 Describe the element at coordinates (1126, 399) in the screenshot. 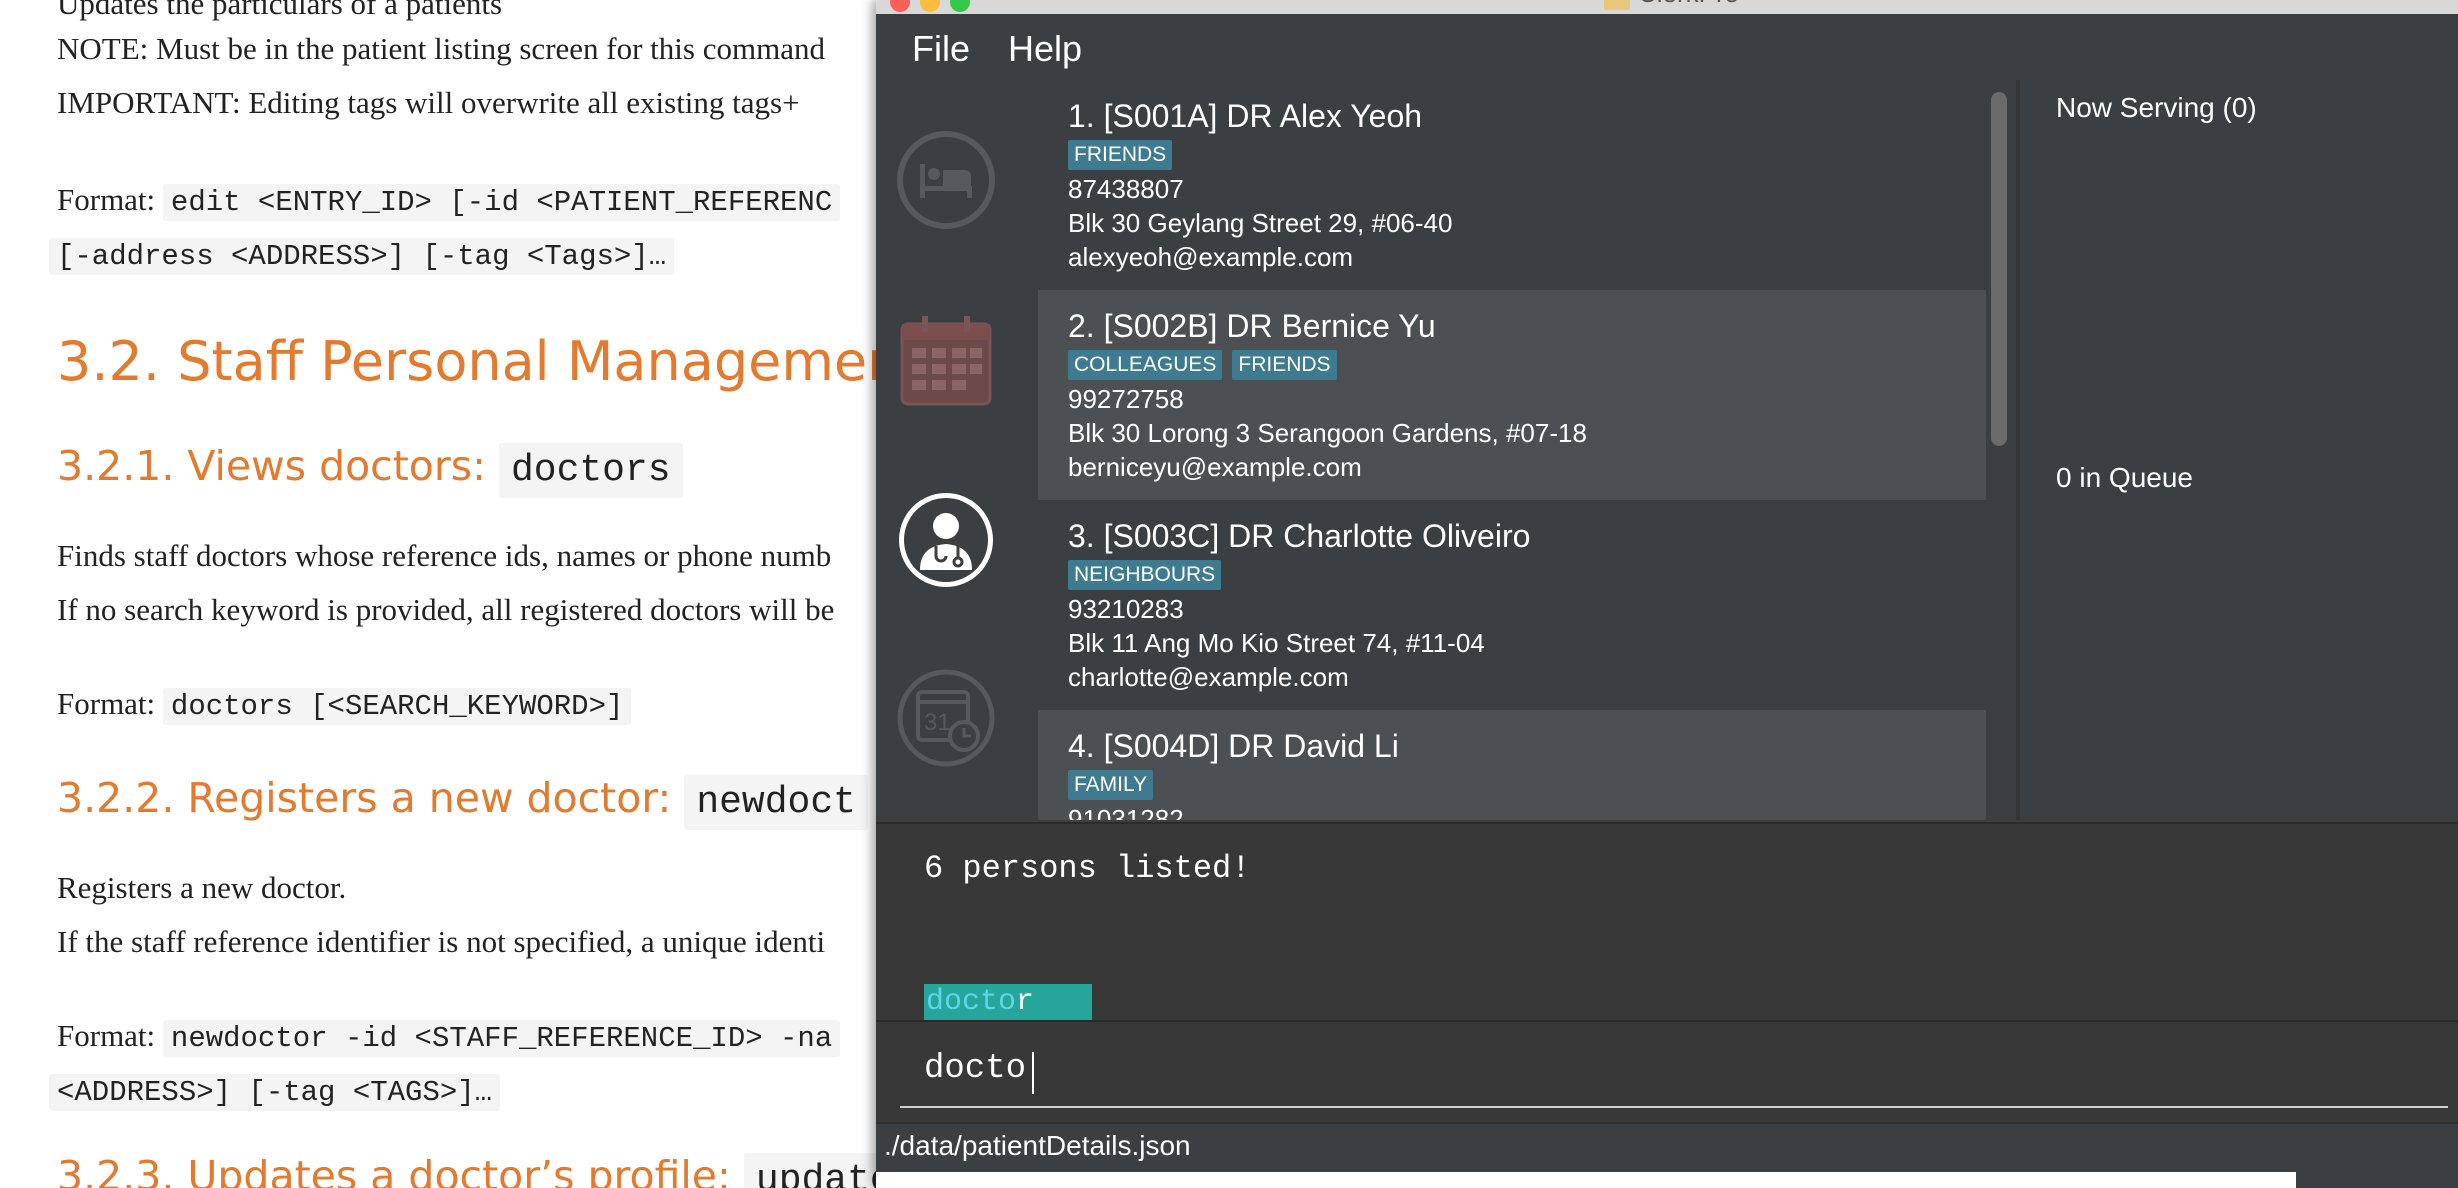

I see `person-phone: 99272758` at that location.